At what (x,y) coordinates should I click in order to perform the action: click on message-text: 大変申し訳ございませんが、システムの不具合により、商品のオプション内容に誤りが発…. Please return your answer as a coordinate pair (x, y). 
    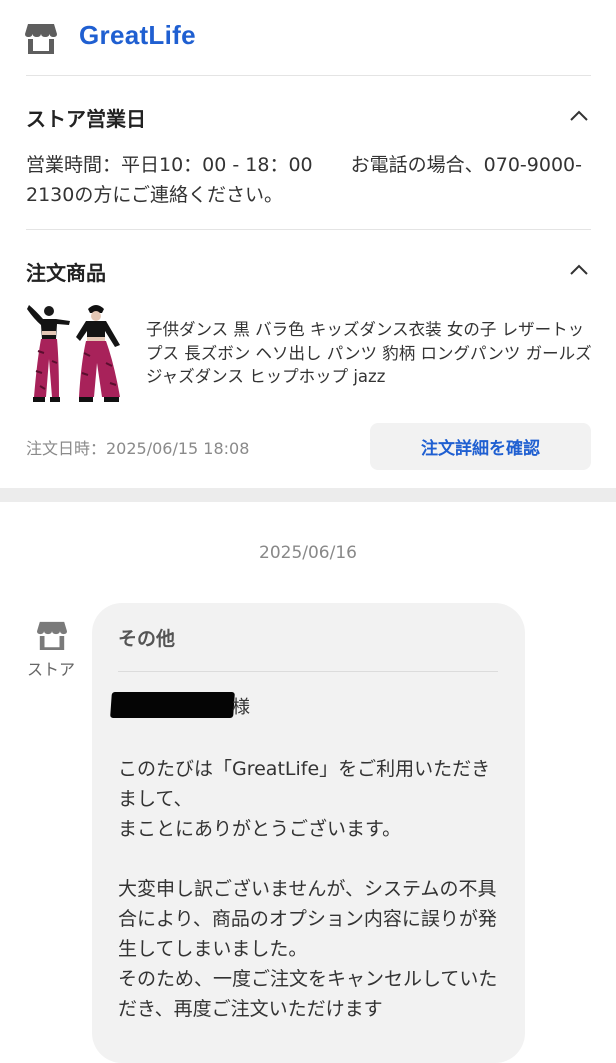
    Looking at the image, I should click on (307, 919).